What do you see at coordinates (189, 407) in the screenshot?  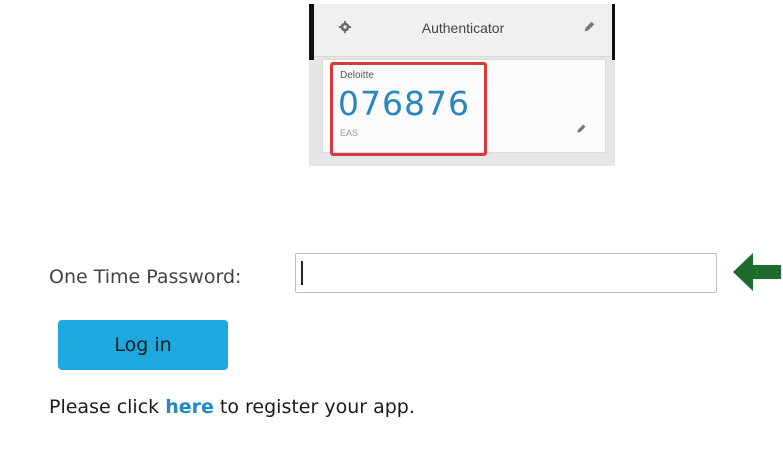 I see `register-link: here` at bounding box center [189, 407].